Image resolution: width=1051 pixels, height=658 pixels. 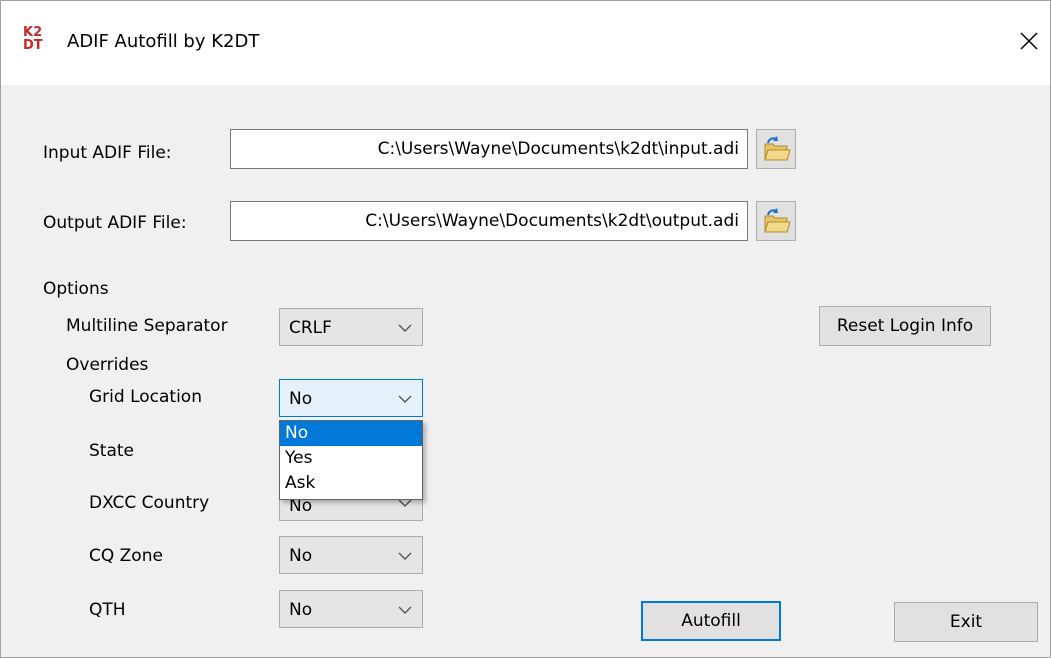 I want to click on state-label: State, so click(x=111, y=451).